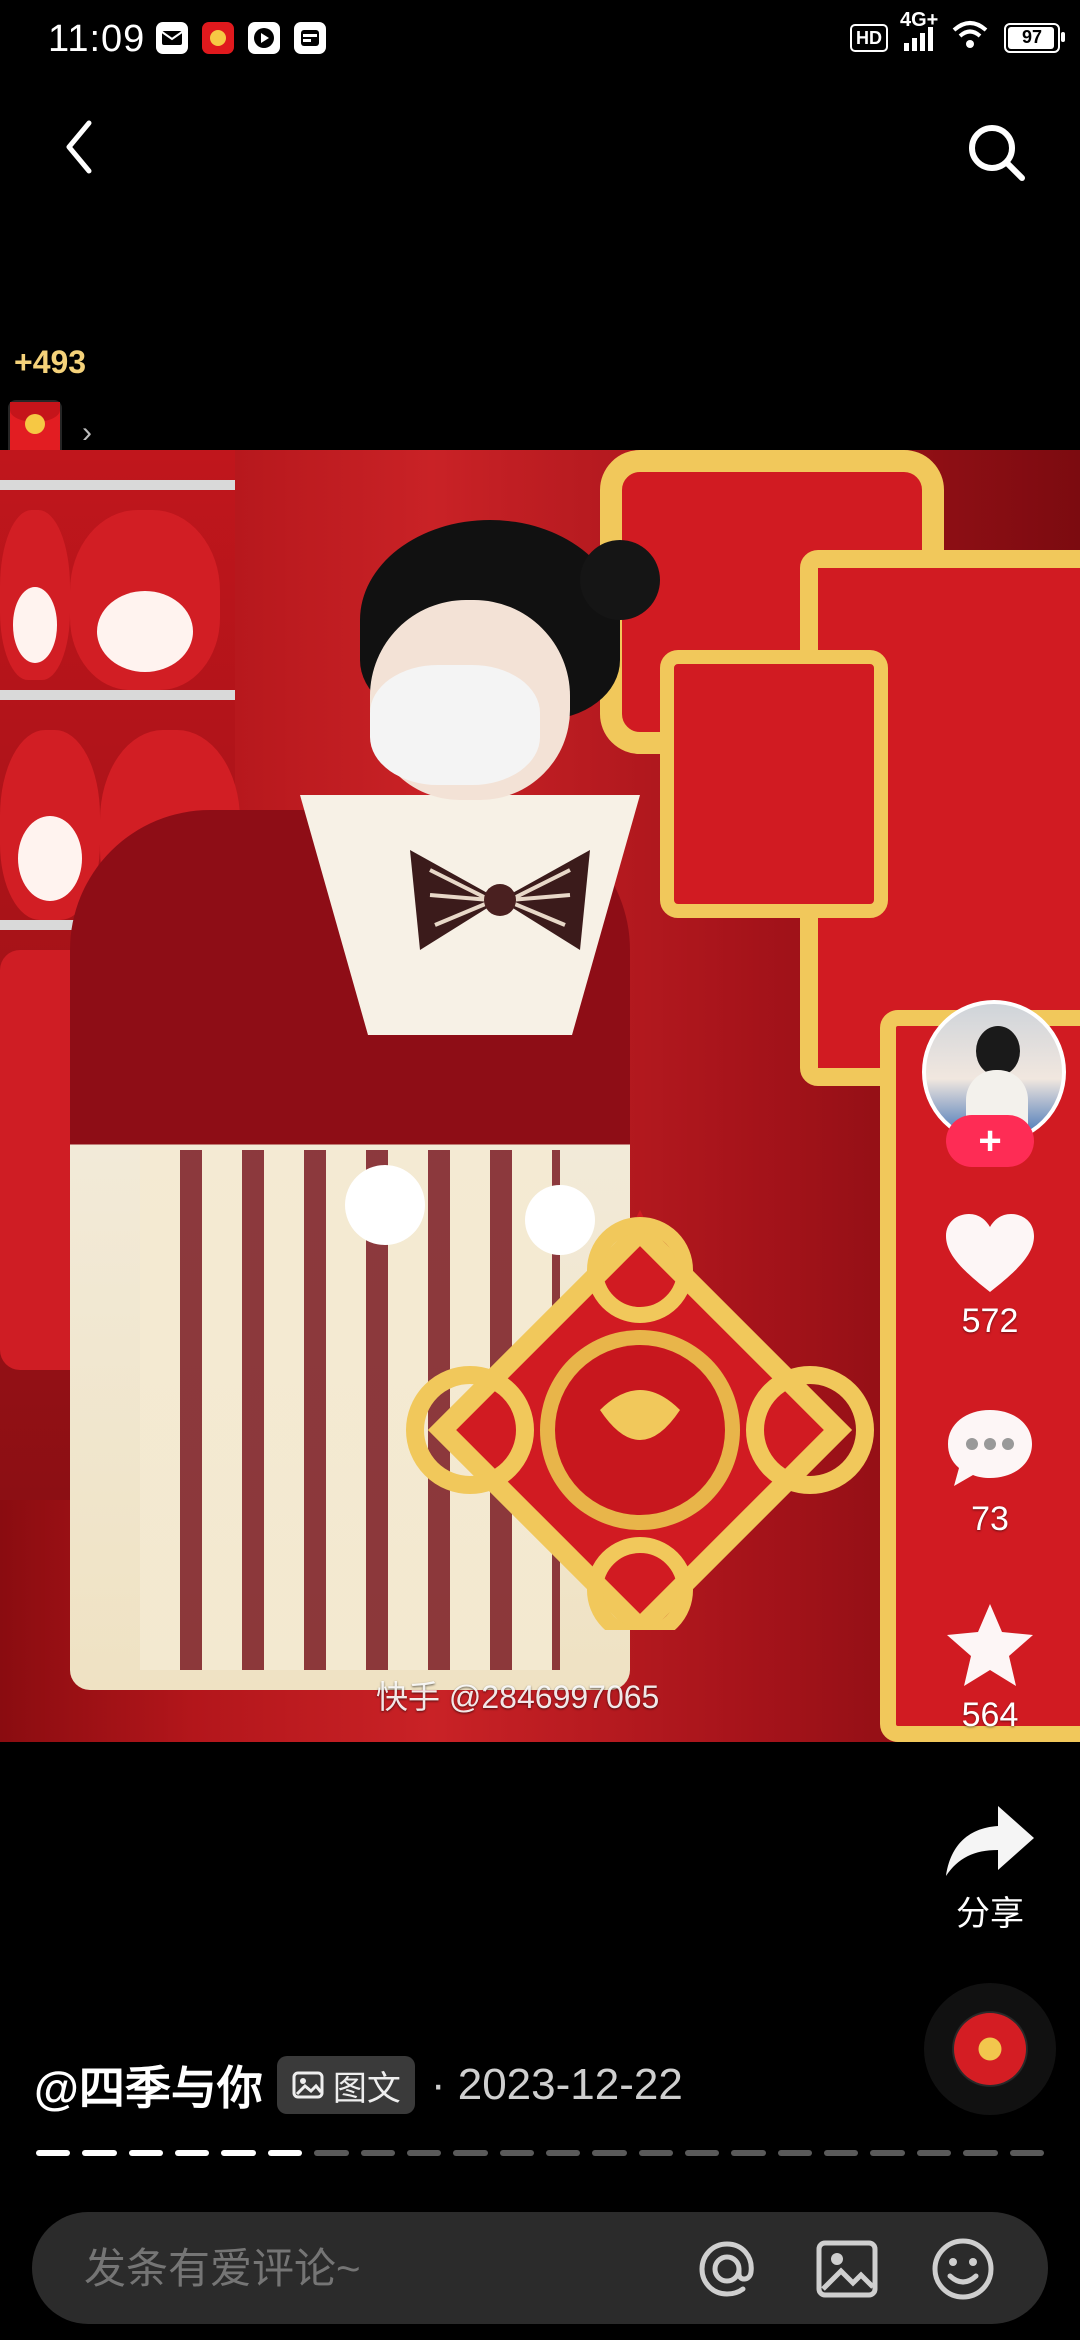 This screenshot has height=2340, width=1080. I want to click on battery-icon: 97, so click(1034, 37).